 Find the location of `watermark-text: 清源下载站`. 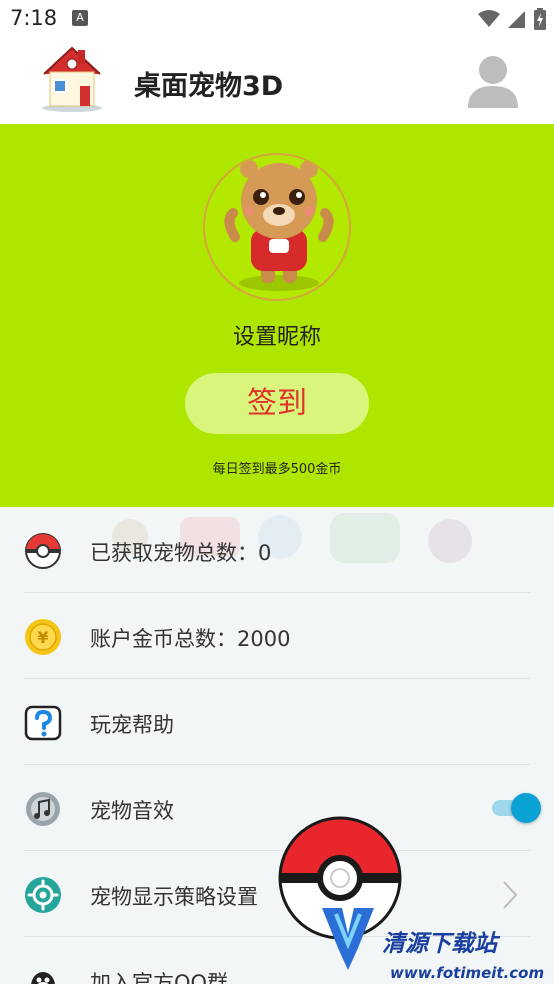

watermark-text: 清源下载站 is located at coordinates (439, 944).